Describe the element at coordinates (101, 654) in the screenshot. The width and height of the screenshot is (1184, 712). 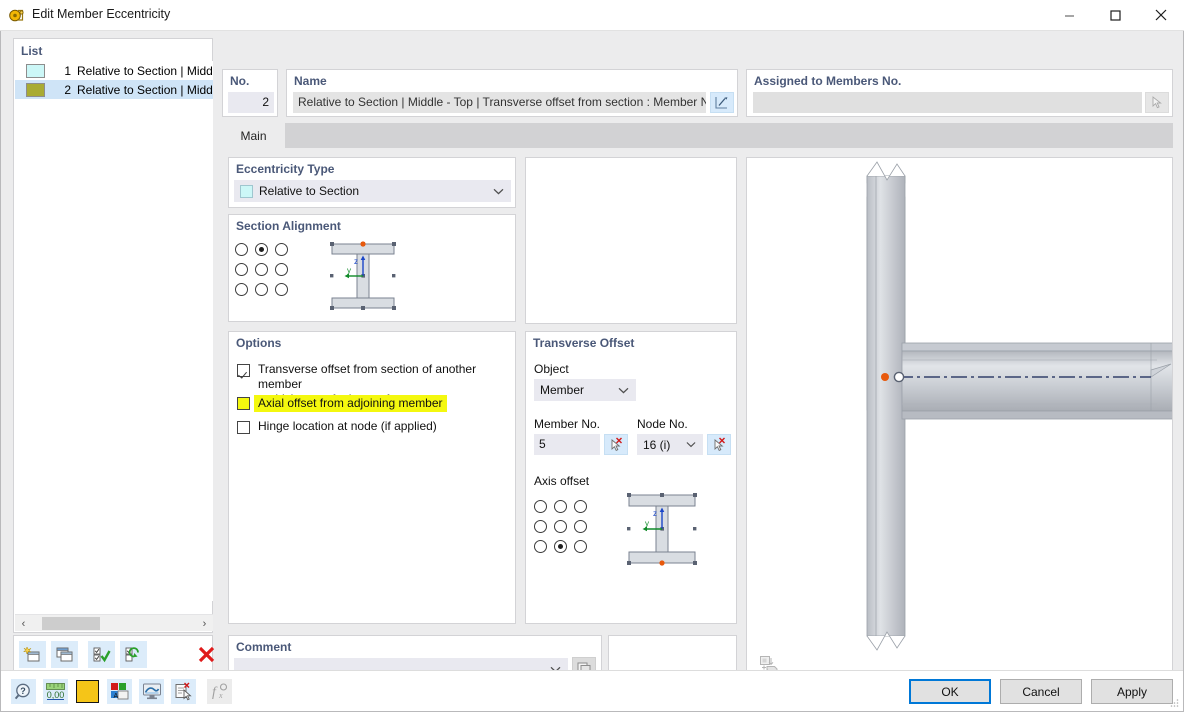
I see `select-all-button` at that location.